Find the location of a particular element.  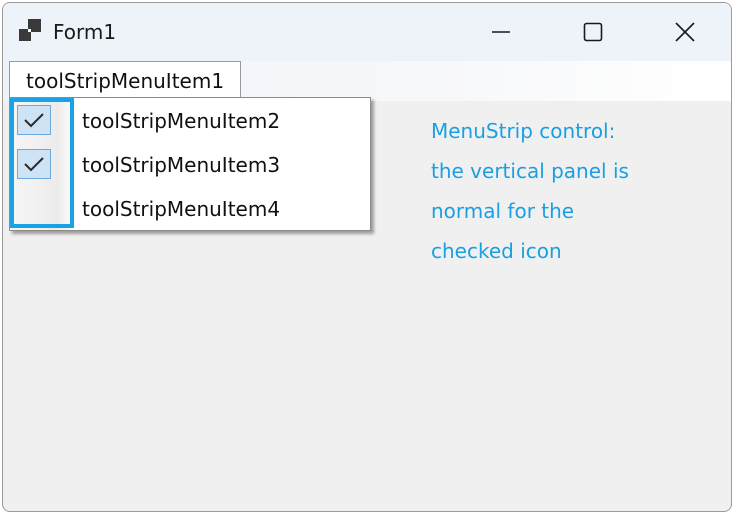

close-icon is located at coordinates (685, 32).